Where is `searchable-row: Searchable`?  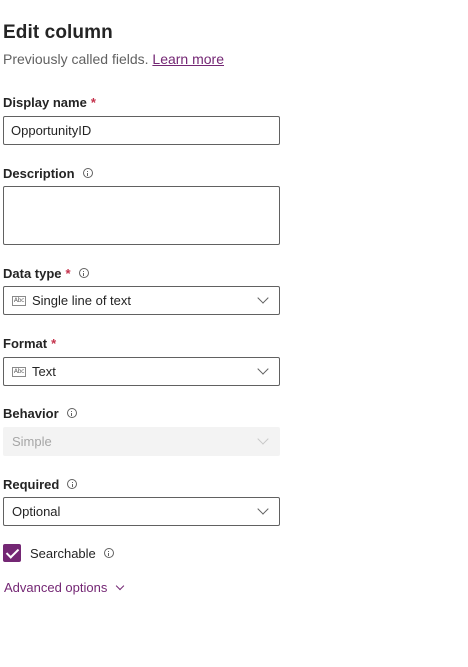 searchable-row: Searchable is located at coordinates (58, 553).